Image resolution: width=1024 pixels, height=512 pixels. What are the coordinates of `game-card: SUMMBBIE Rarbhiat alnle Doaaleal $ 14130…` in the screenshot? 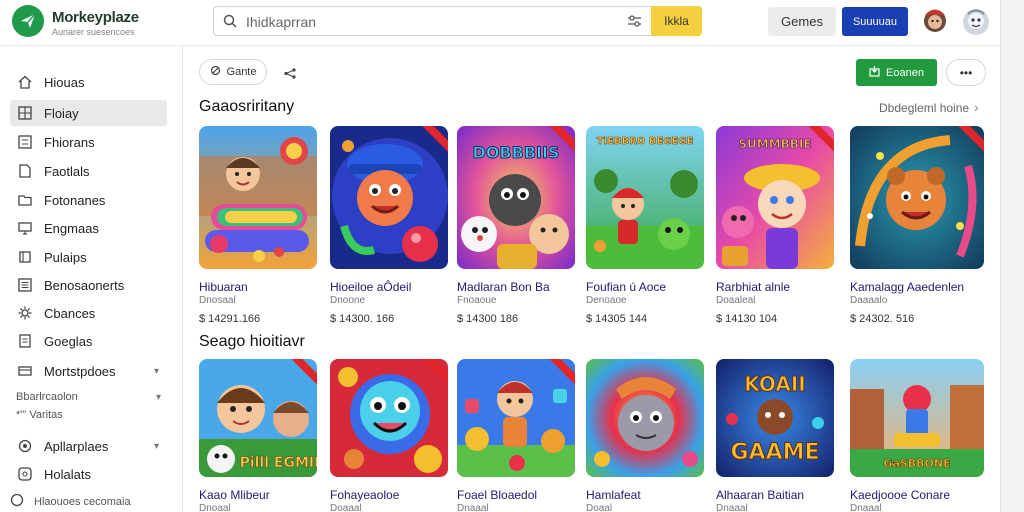 It's located at (775, 225).